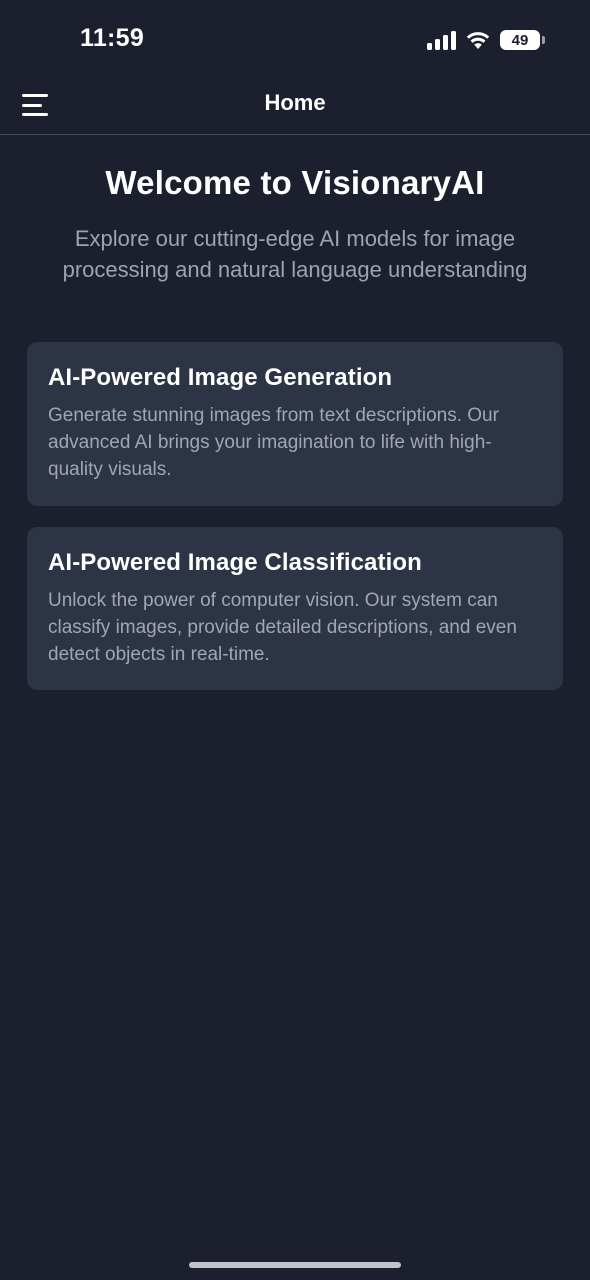 Image resolution: width=590 pixels, height=1280 pixels. Describe the element at coordinates (235, 562) in the screenshot. I see `card-title: AI-Powered Image Classification` at that location.